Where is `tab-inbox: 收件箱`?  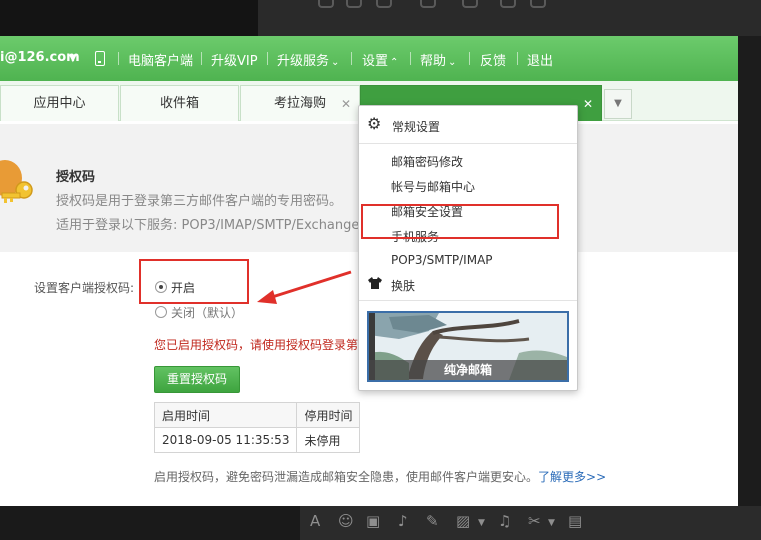
tab-inbox: 收件箱 is located at coordinates (179, 103).